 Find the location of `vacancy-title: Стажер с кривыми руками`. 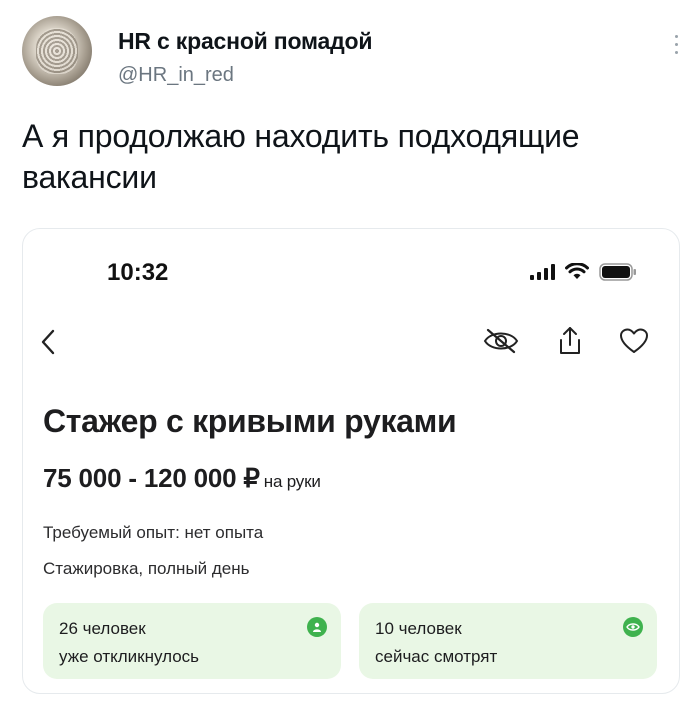

vacancy-title: Стажер с кривыми руками is located at coordinates (250, 421).